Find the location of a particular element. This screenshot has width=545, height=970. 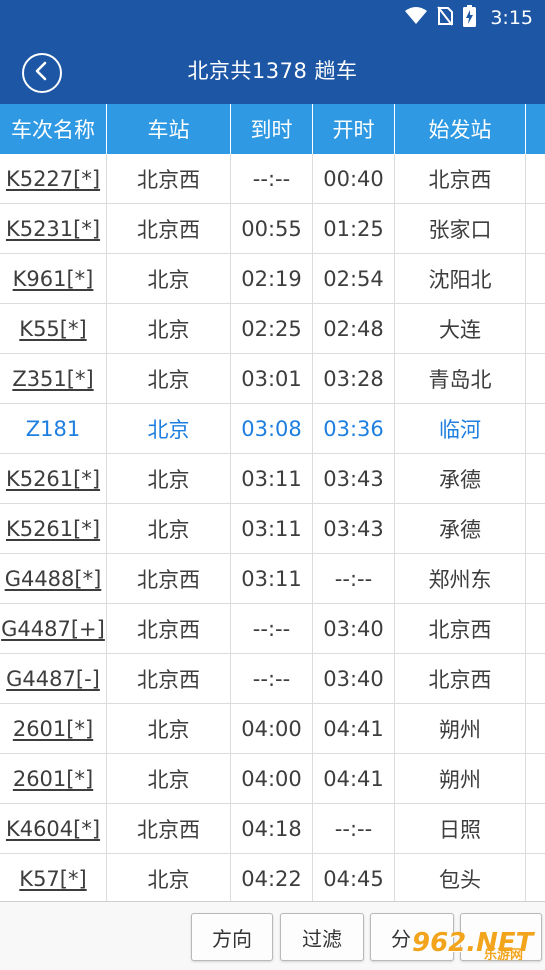

table-row: K961[*] 北京 02:19 02:54 沈阳北 is located at coordinates (272, 279).